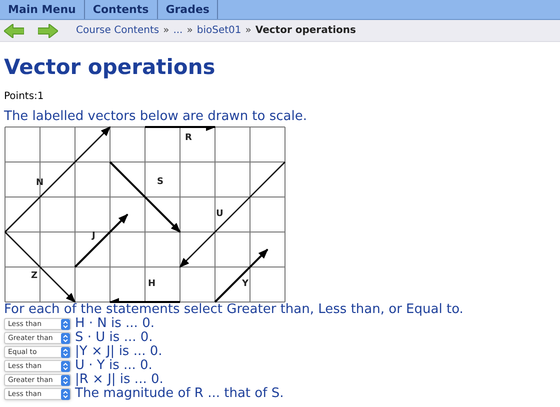 The width and height of the screenshot is (560, 407). I want to click on instructions-text: For each of the statements select Greater than, Less than, or Equal to., so click(234, 309).